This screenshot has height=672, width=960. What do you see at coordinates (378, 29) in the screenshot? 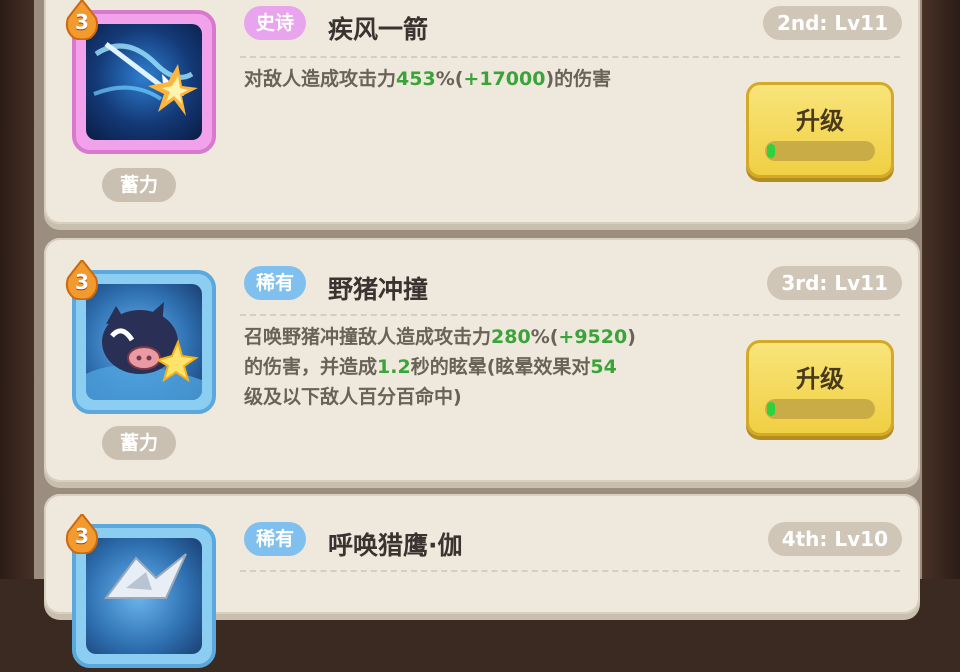
I see `skill-name: 疾风一箭` at bounding box center [378, 29].